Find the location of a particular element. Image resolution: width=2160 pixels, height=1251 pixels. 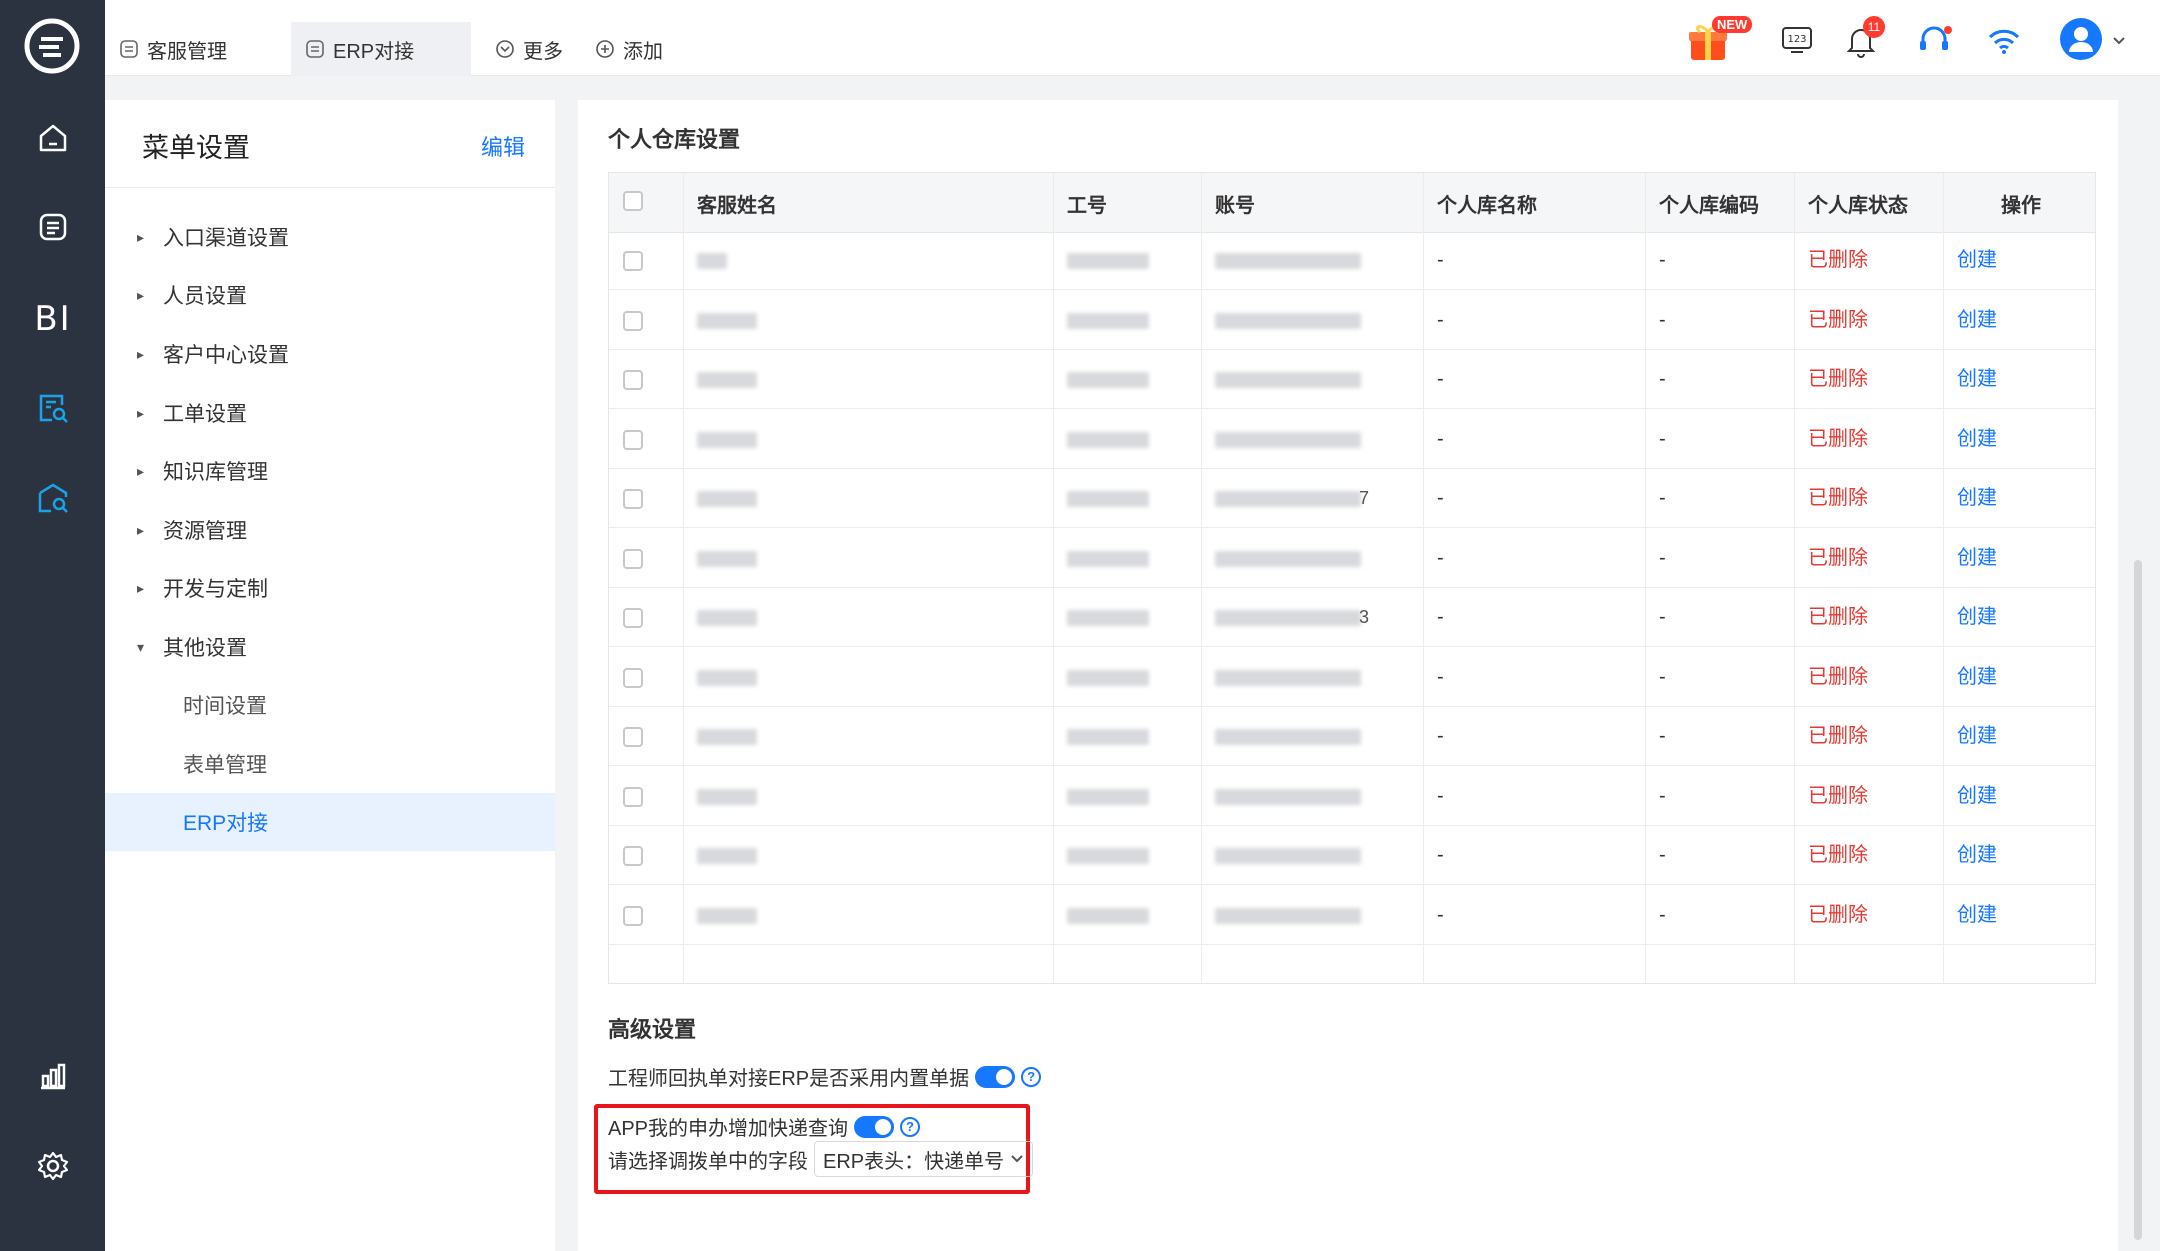

notification-button: 11 is located at coordinates (1867, 39).